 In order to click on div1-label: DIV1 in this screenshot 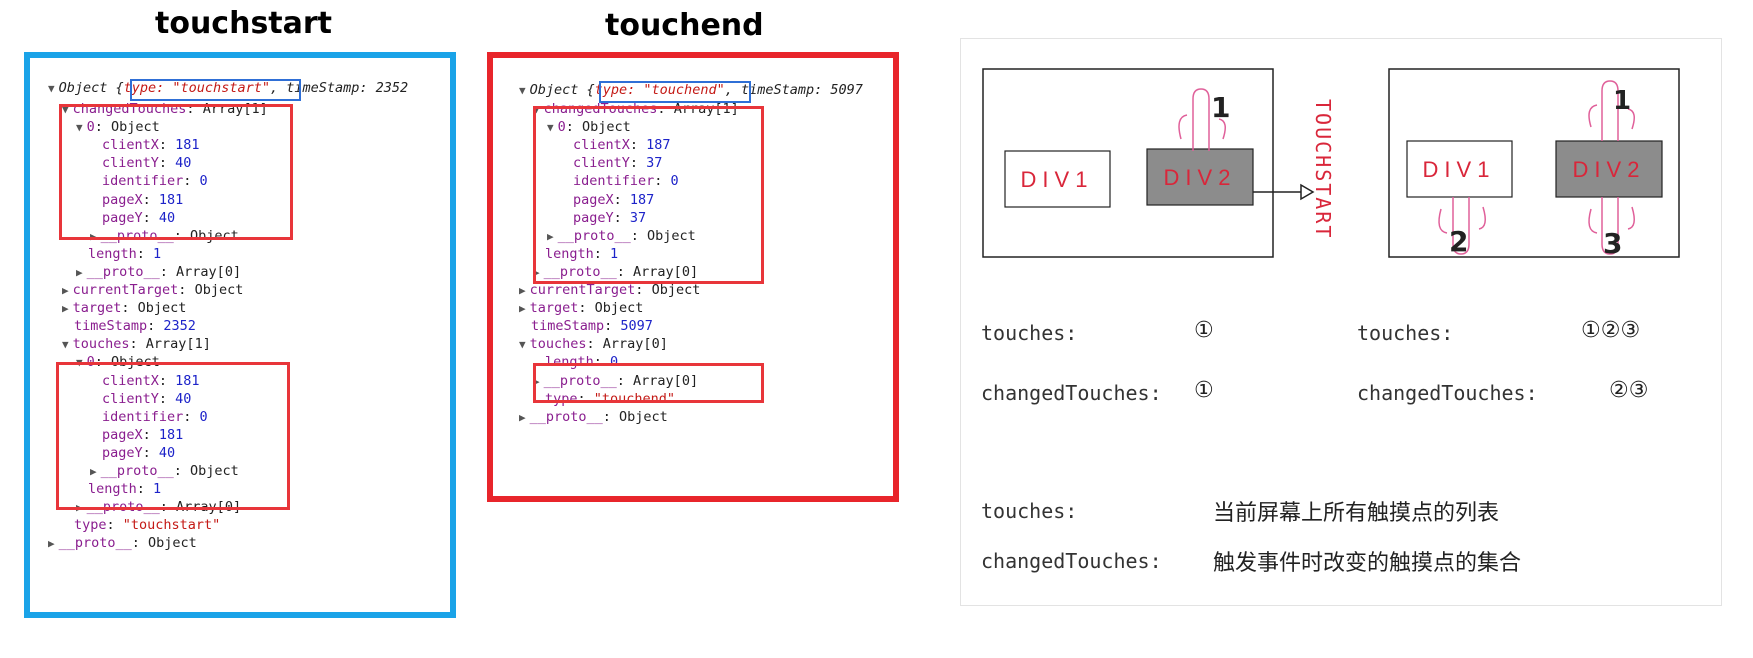, I will do `click(1057, 179)`.